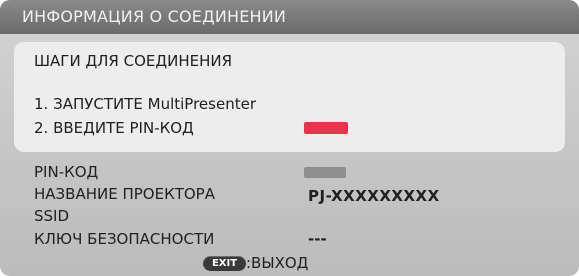  I want to click on security-key-label: КЛЮЧ БЕЗОПАСНОСТИ, so click(124, 239).